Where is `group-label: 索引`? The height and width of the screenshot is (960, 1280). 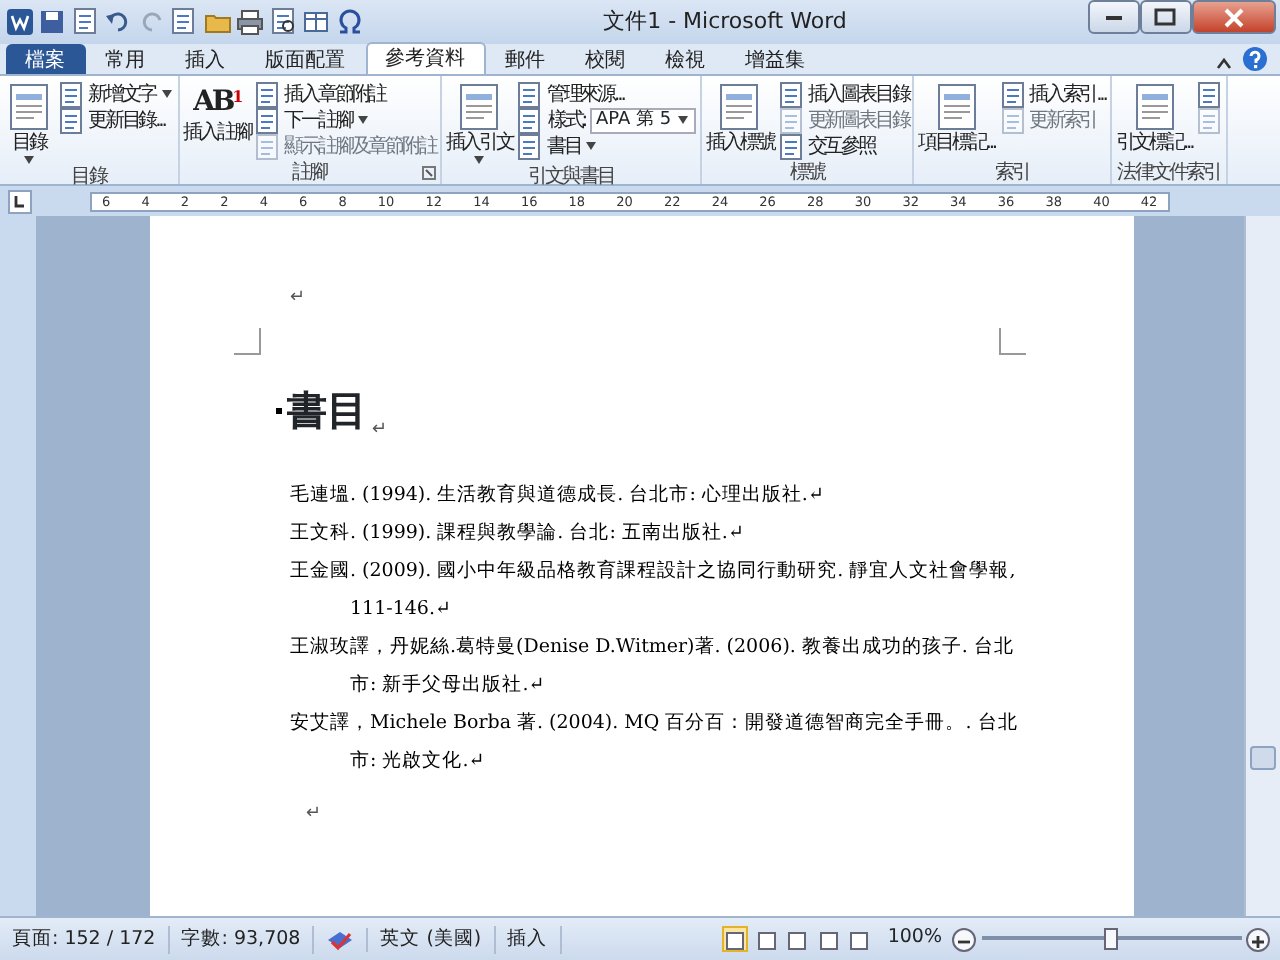 group-label: 索引 is located at coordinates (1012, 173).